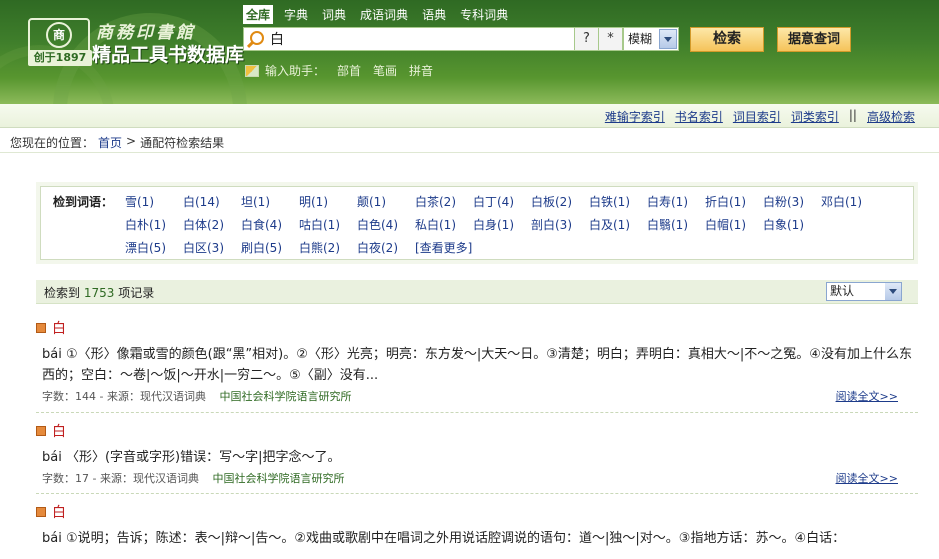 The image size is (939, 559). I want to click on index-rare-char-link: 难输字索引, so click(635, 116).